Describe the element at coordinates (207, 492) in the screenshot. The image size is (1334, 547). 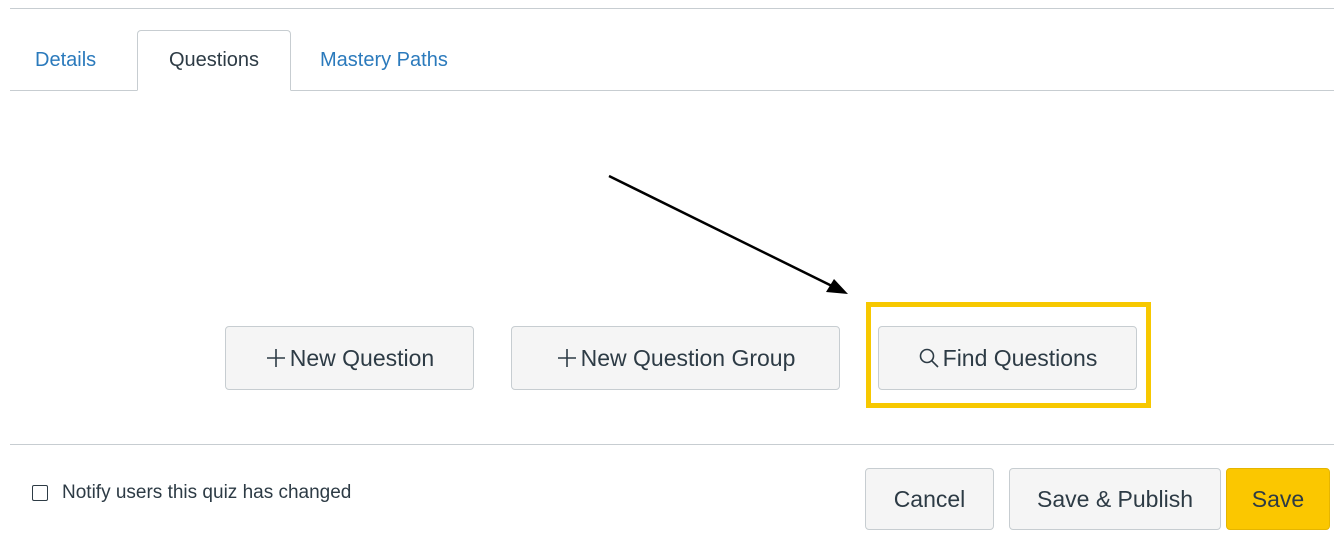
I see `notify-users-label: Notify users this quiz has changed` at that location.